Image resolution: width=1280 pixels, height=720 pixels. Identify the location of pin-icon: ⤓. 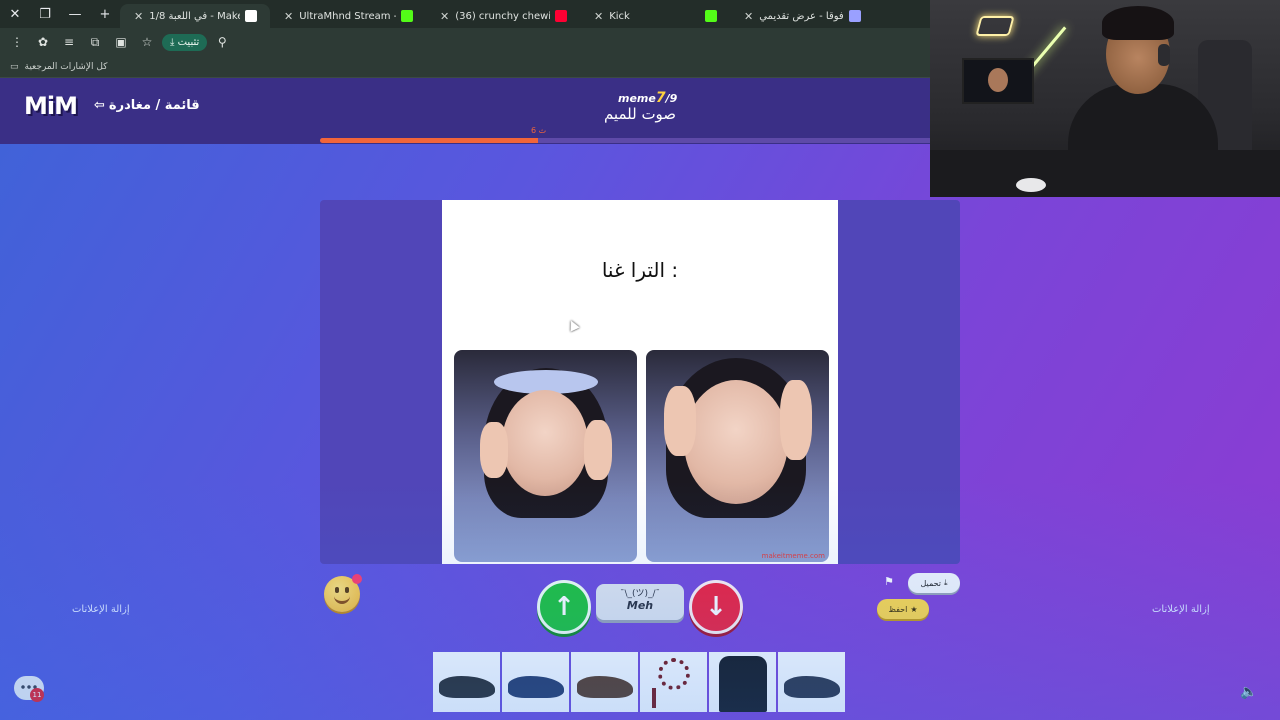
(172, 42).